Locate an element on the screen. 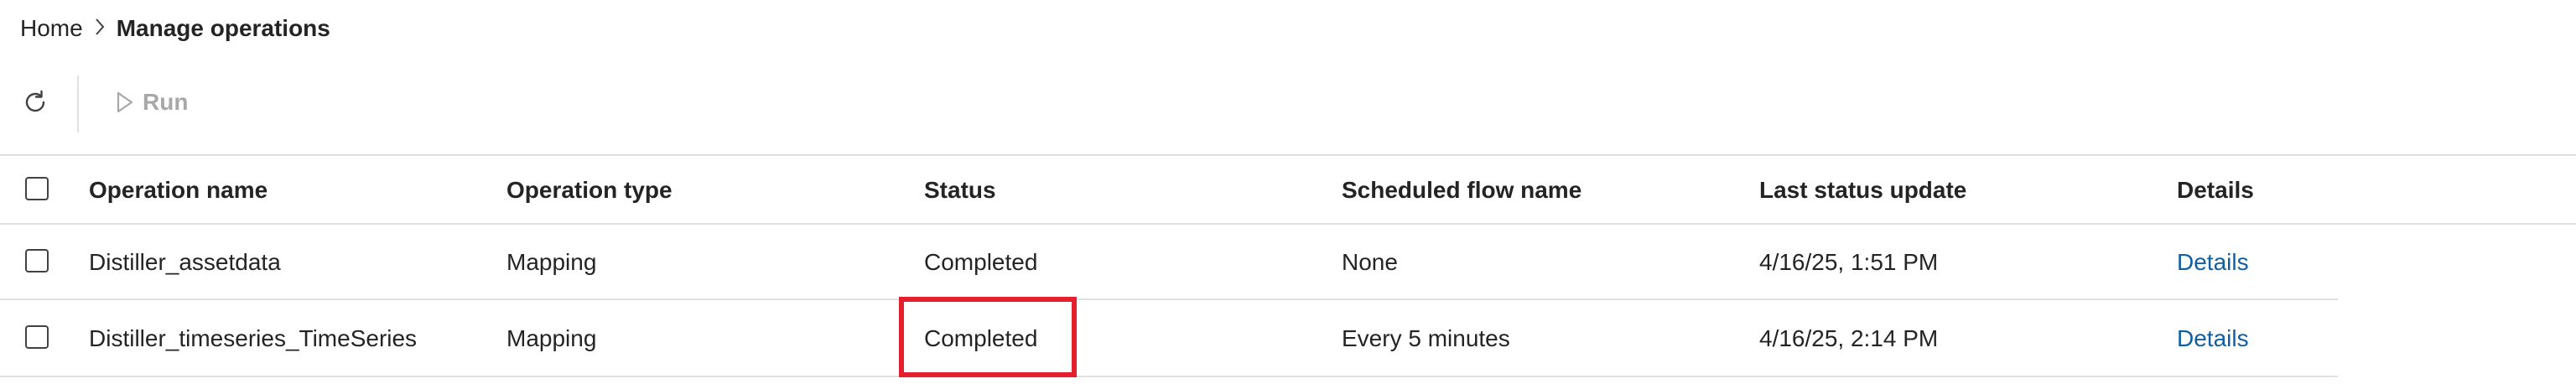 This screenshot has height=384, width=2576. breadcrumb: Home Manage operations is located at coordinates (175, 28).